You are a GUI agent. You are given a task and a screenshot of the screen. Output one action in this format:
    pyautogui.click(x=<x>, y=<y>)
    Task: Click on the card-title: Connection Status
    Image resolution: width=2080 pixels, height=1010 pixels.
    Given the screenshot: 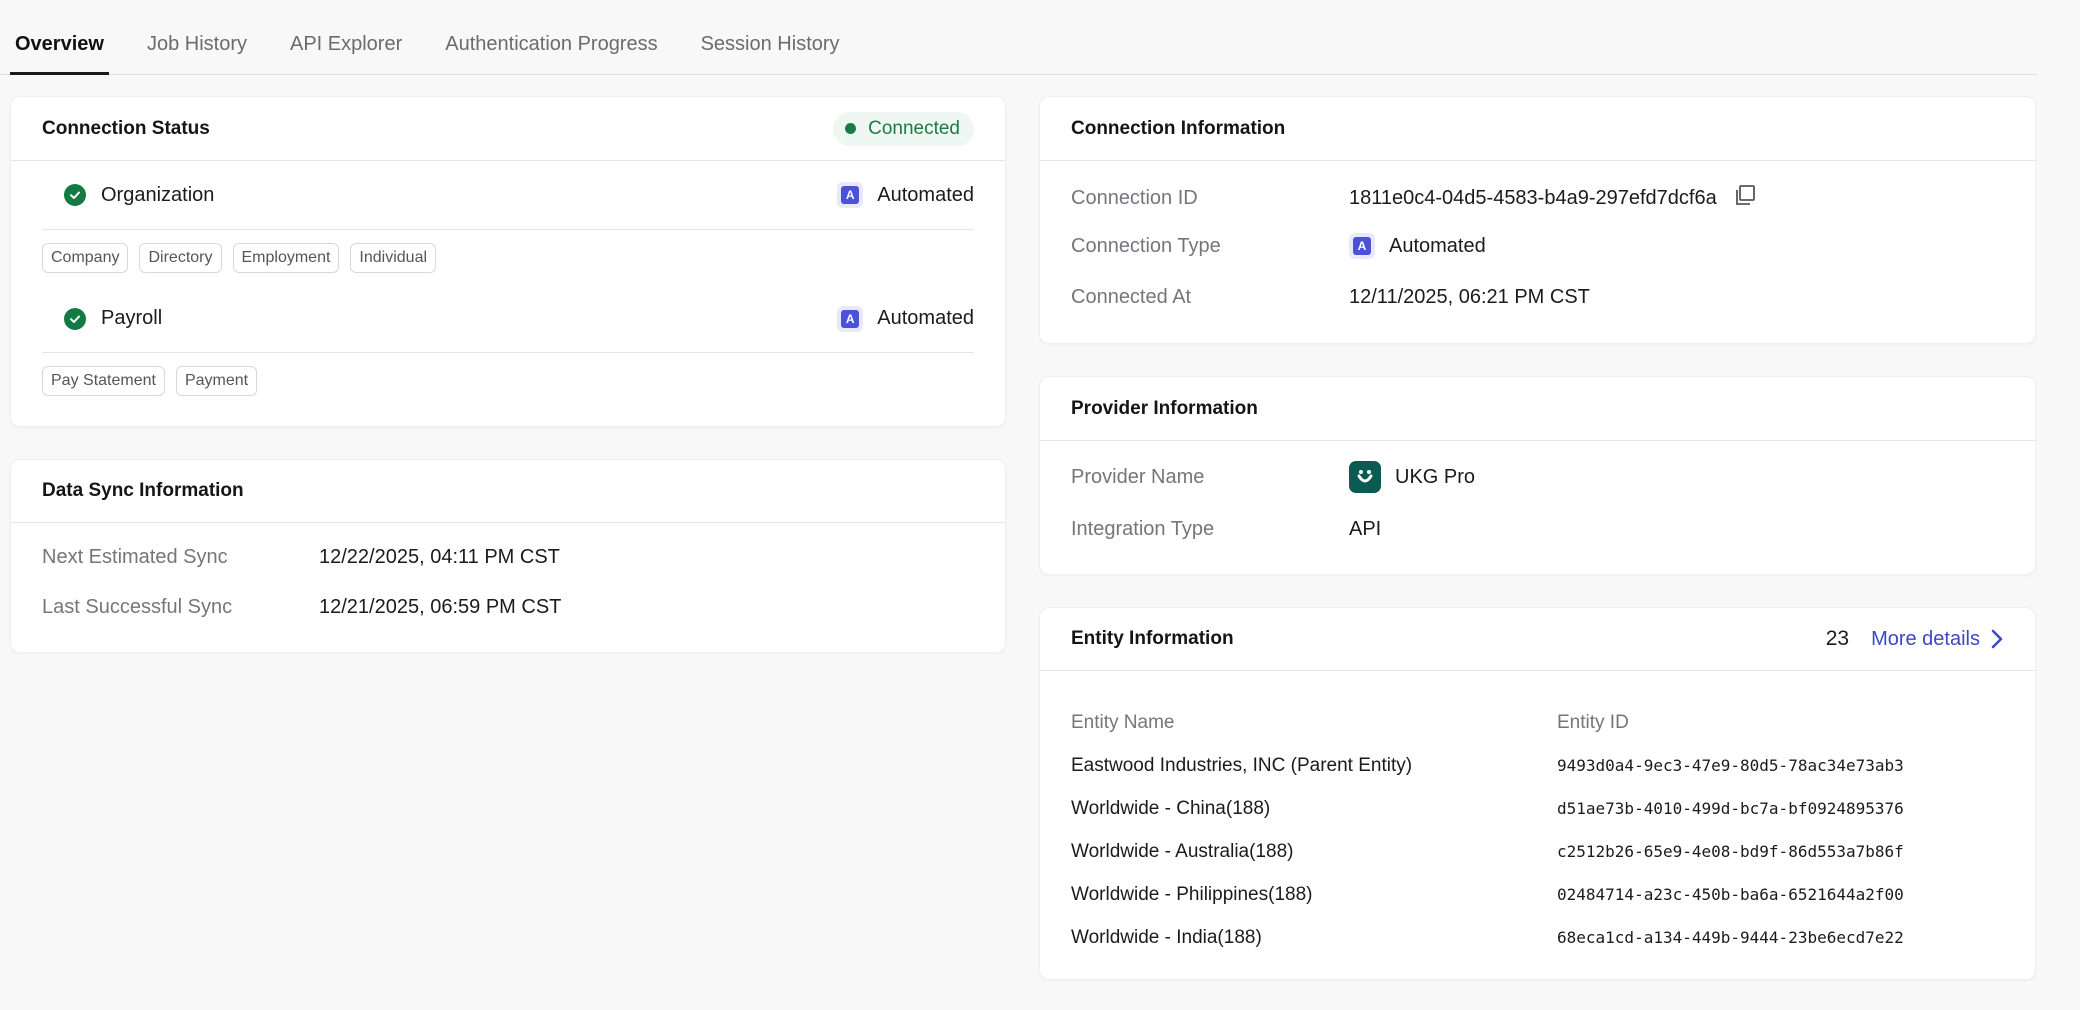 What is the action you would take?
    pyautogui.click(x=126, y=128)
    